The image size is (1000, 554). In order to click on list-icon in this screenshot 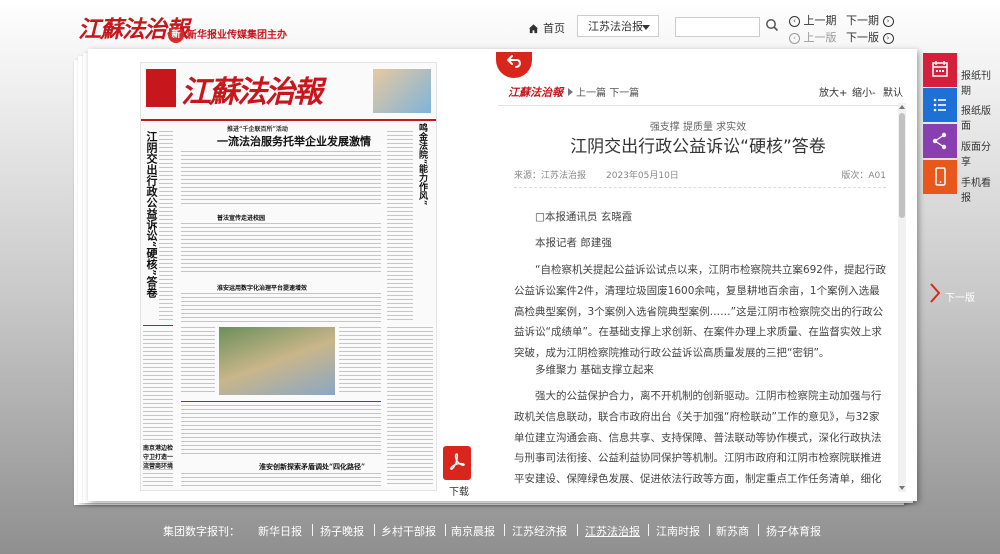, I will do `click(939, 105)`.